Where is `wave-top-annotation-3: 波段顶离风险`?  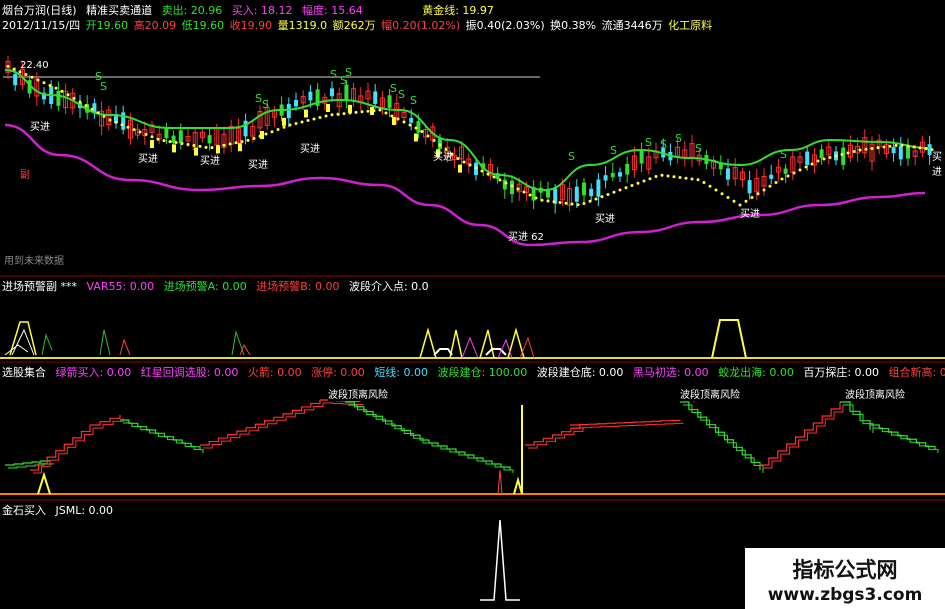 wave-top-annotation-3: 波段顶离风险 is located at coordinates (875, 393).